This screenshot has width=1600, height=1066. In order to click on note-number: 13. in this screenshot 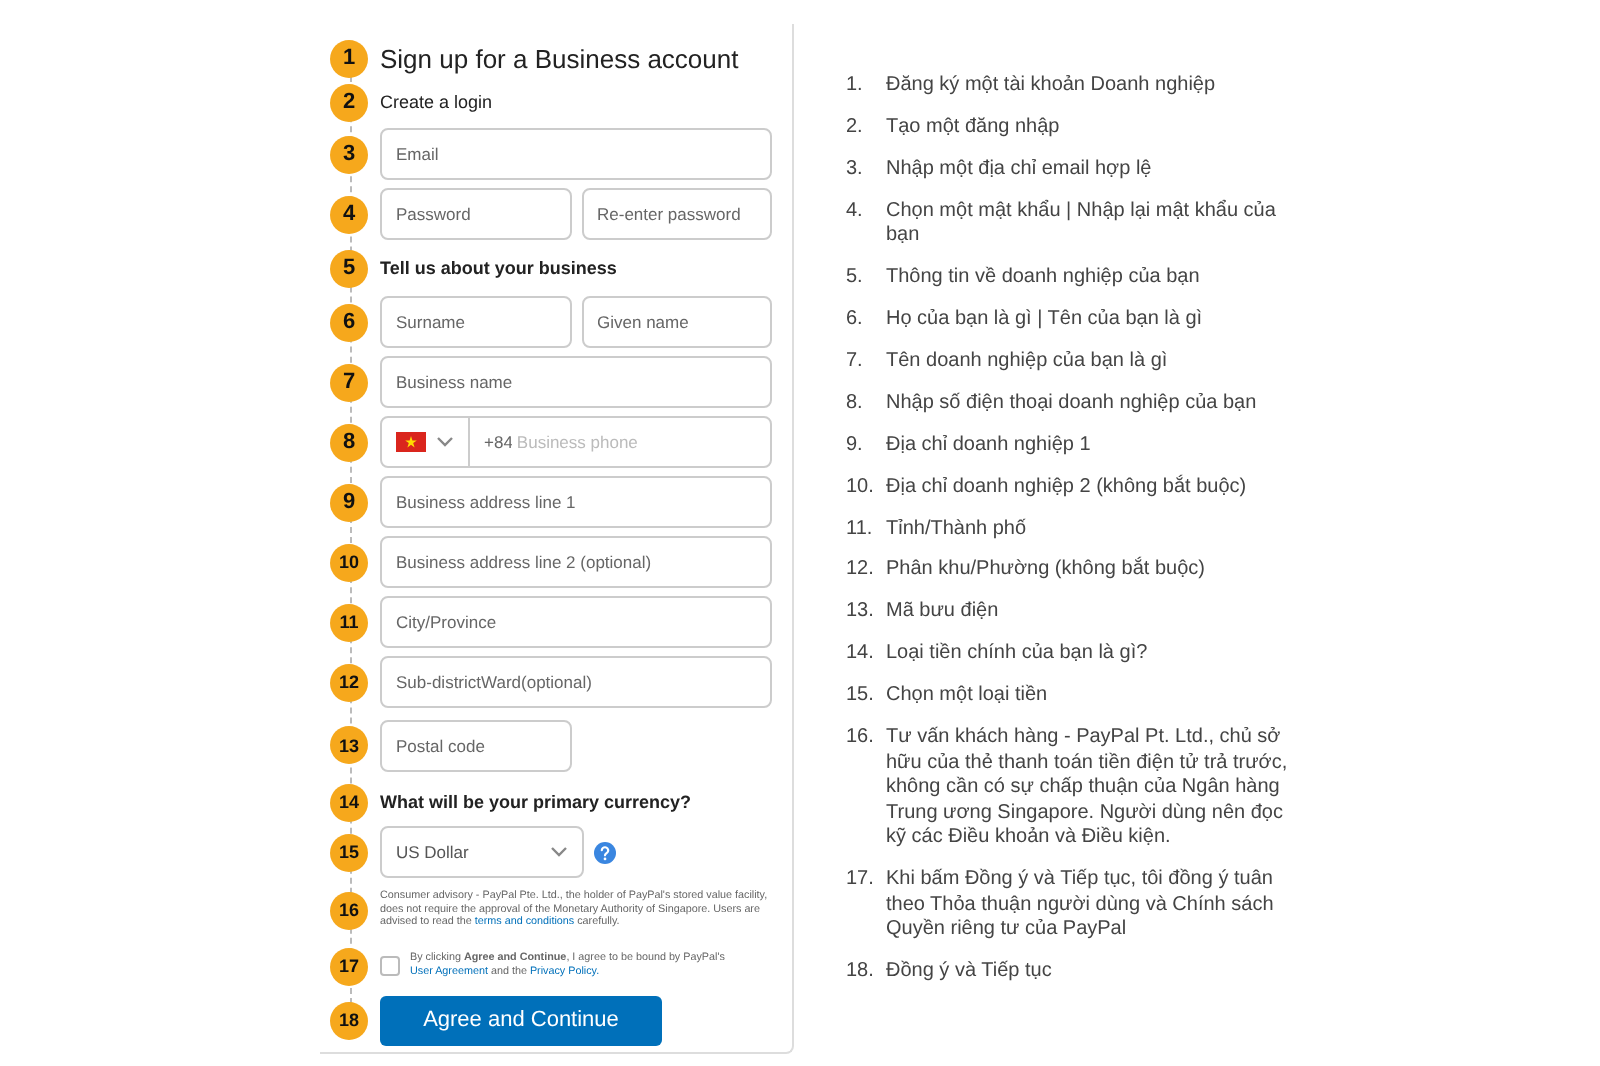, I will do `click(861, 613)`.